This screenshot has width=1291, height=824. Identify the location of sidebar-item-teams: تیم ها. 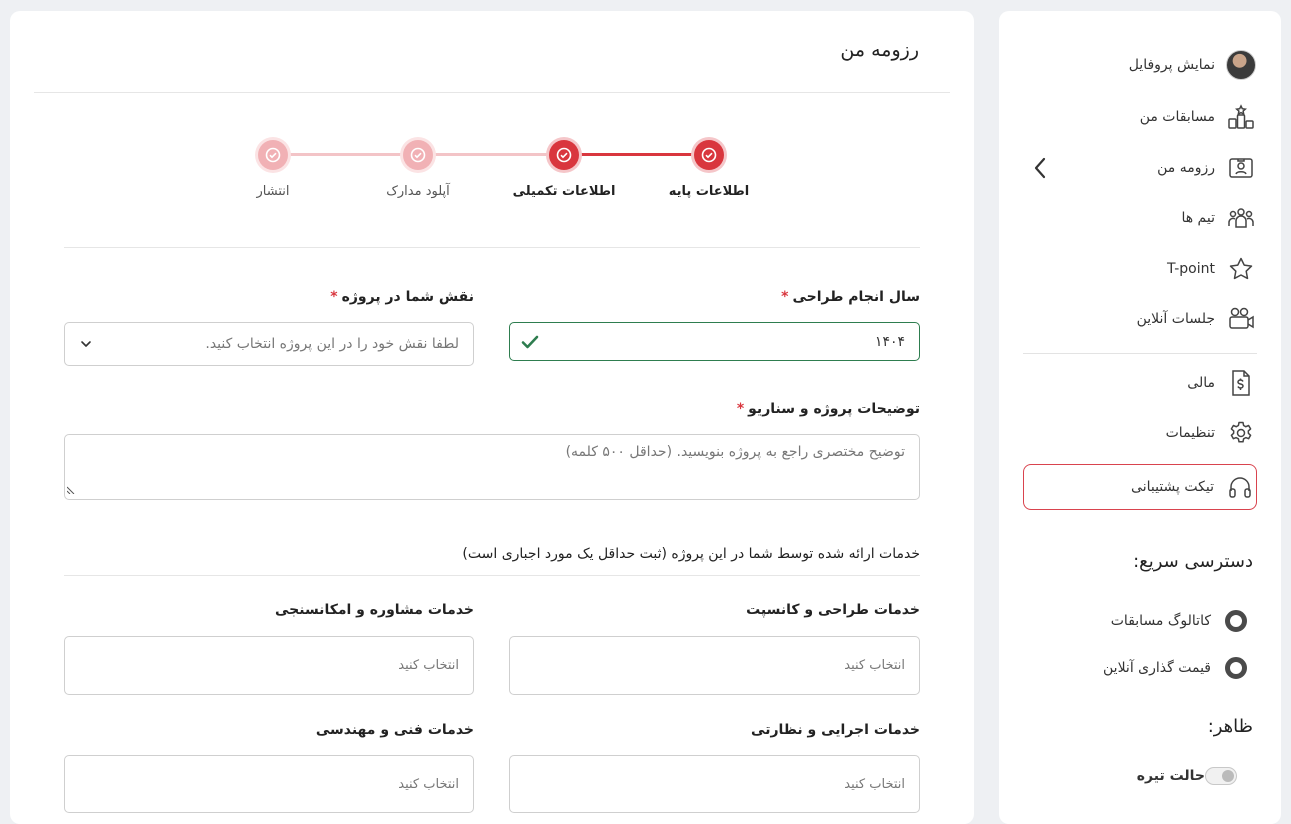
(1140, 218).